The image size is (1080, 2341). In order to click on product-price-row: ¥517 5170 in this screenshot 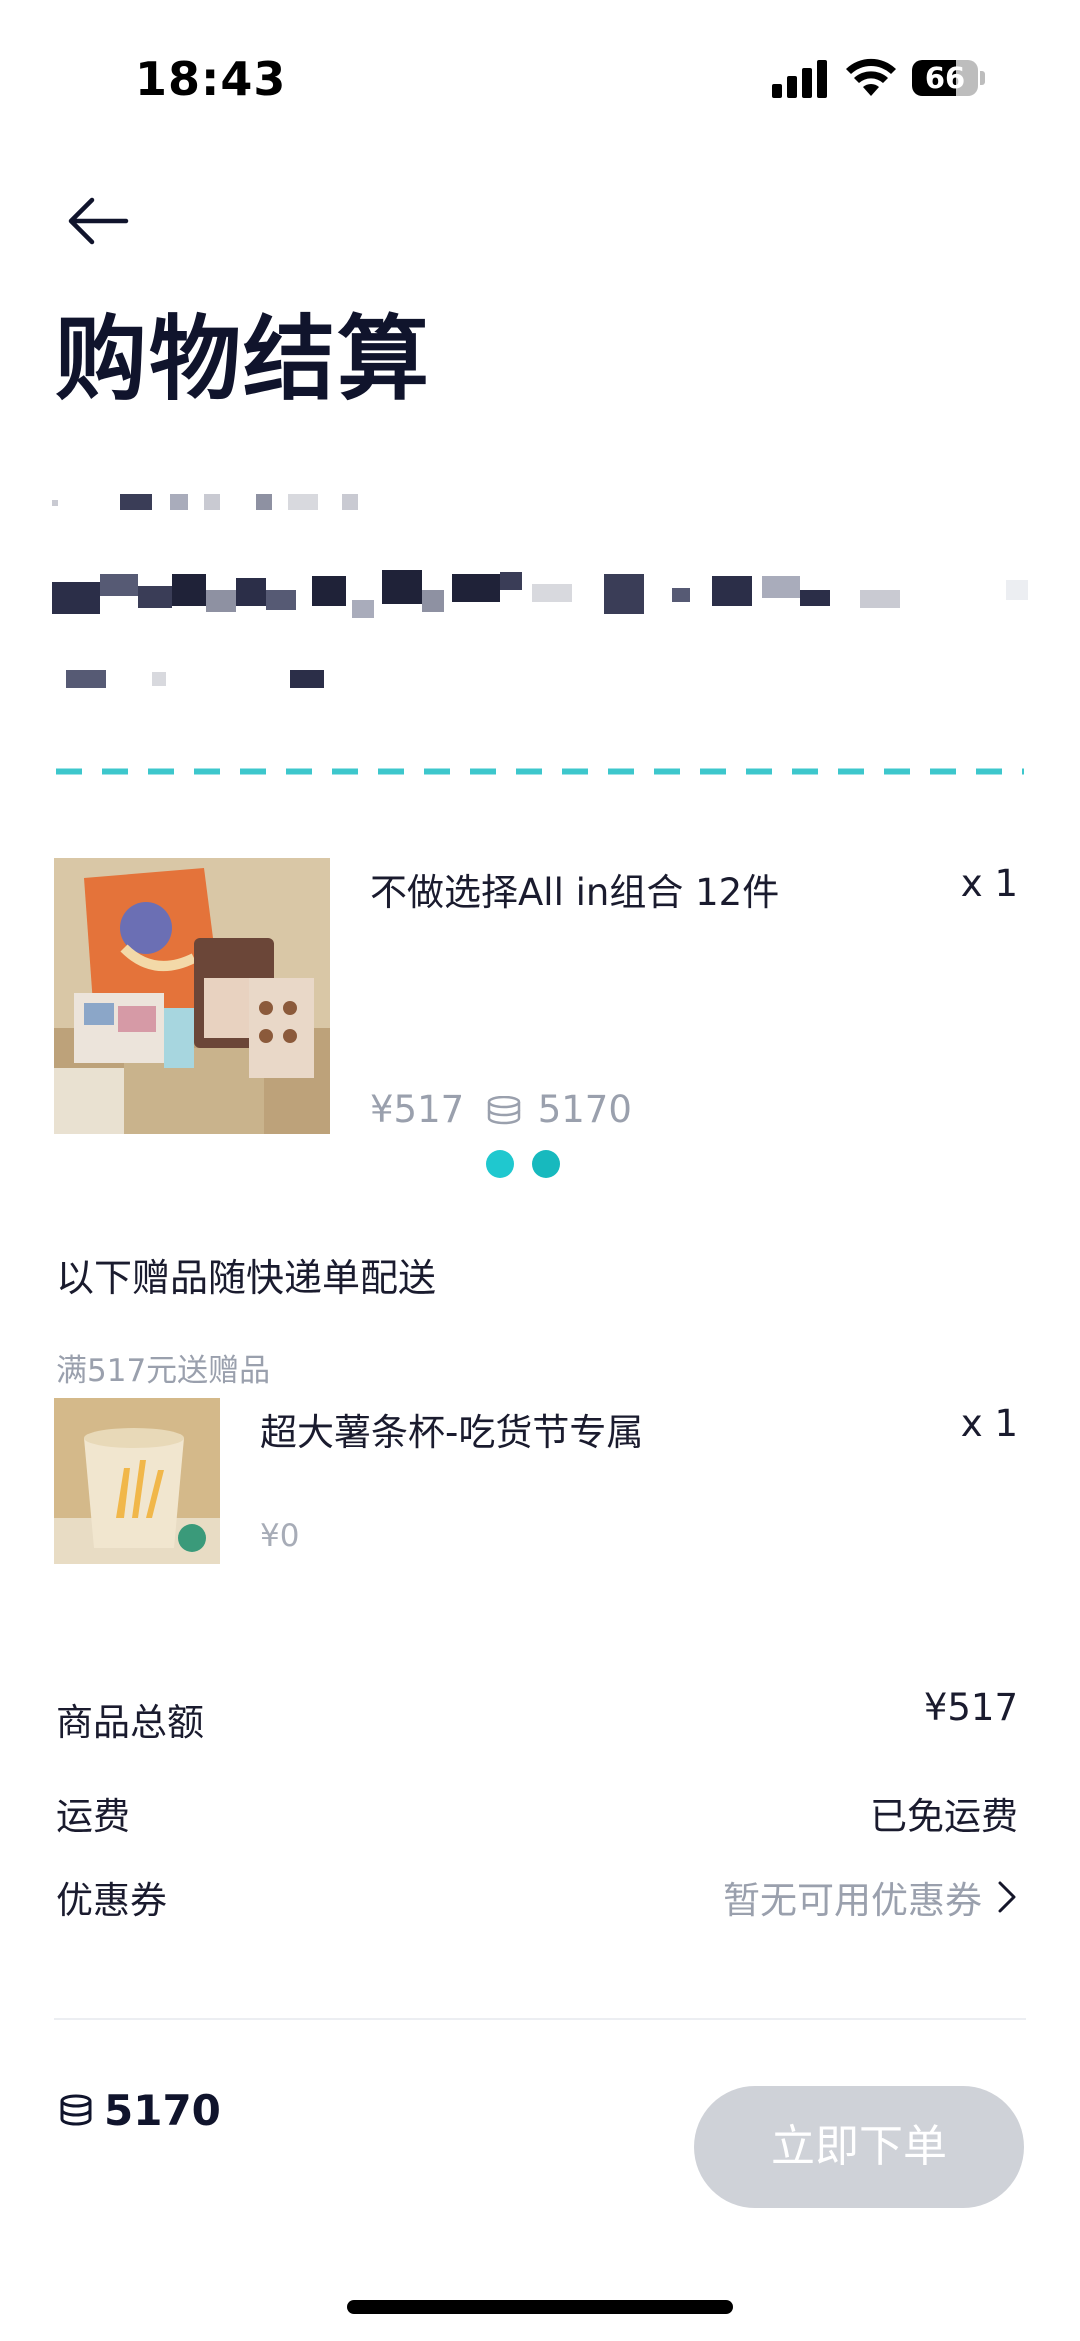, I will do `click(501, 1109)`.